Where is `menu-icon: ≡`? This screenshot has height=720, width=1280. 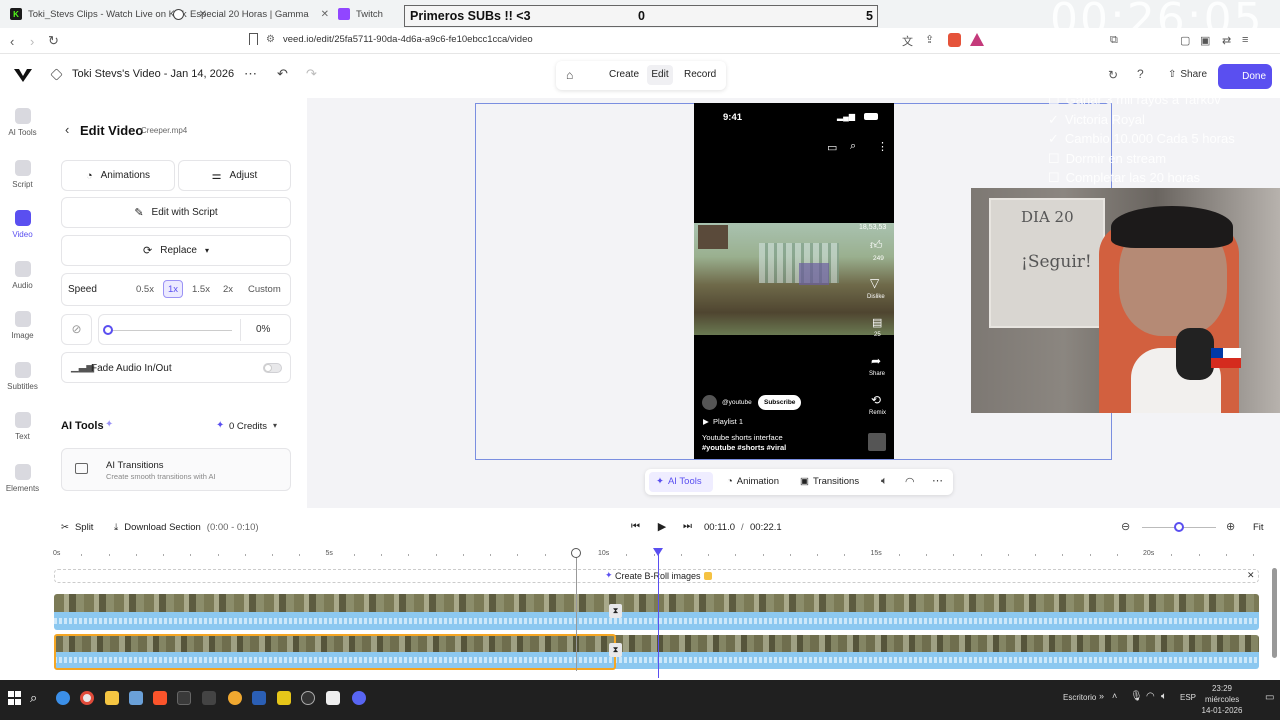
menu-icon: ≡ is located at coordinates (1245, 40).